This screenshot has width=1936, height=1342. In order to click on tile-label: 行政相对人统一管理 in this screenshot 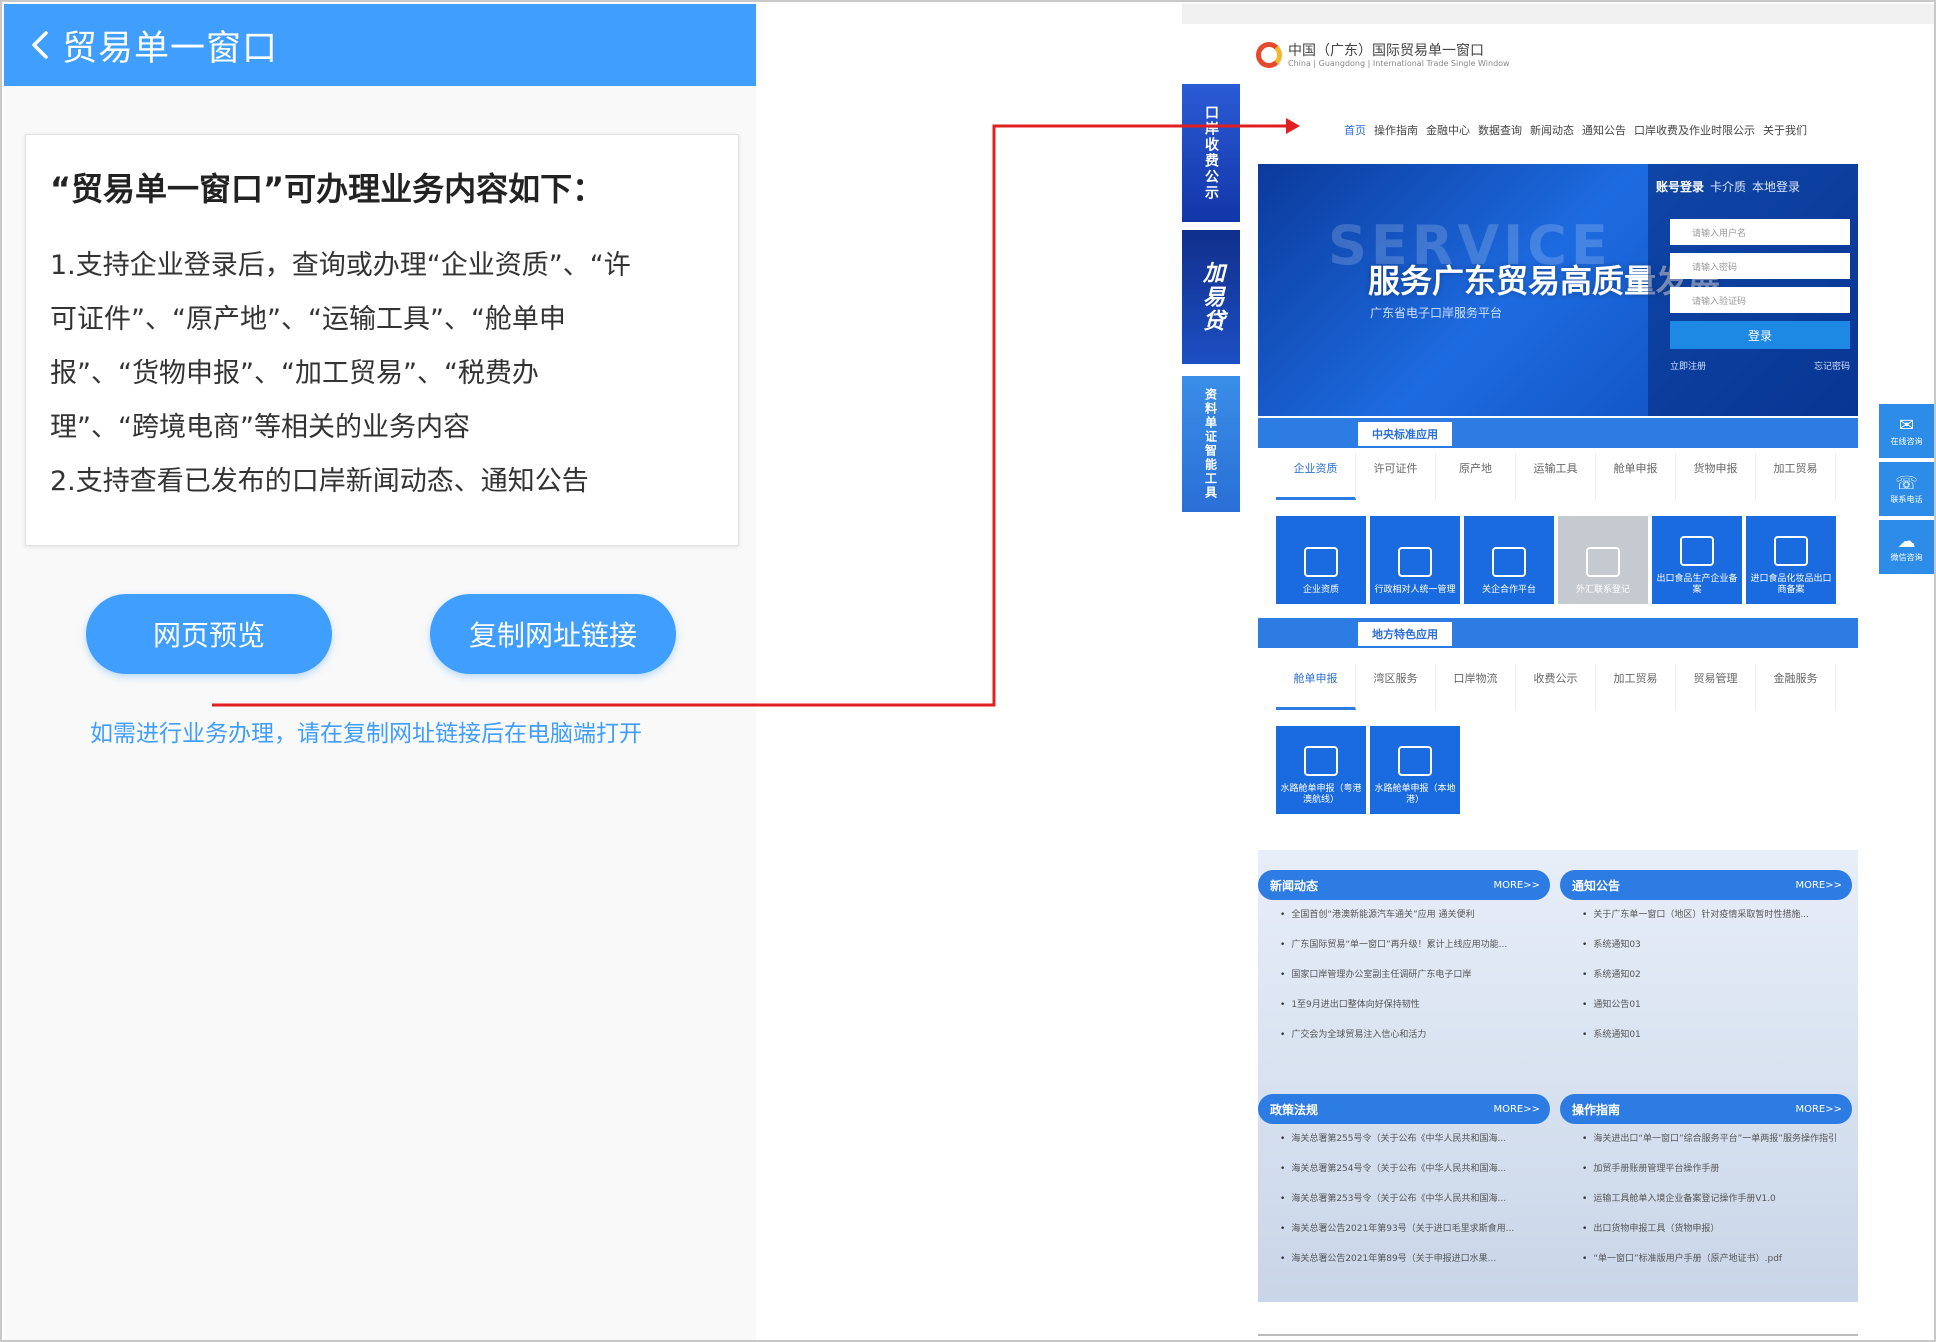, I will do `click(1415, 590)`.